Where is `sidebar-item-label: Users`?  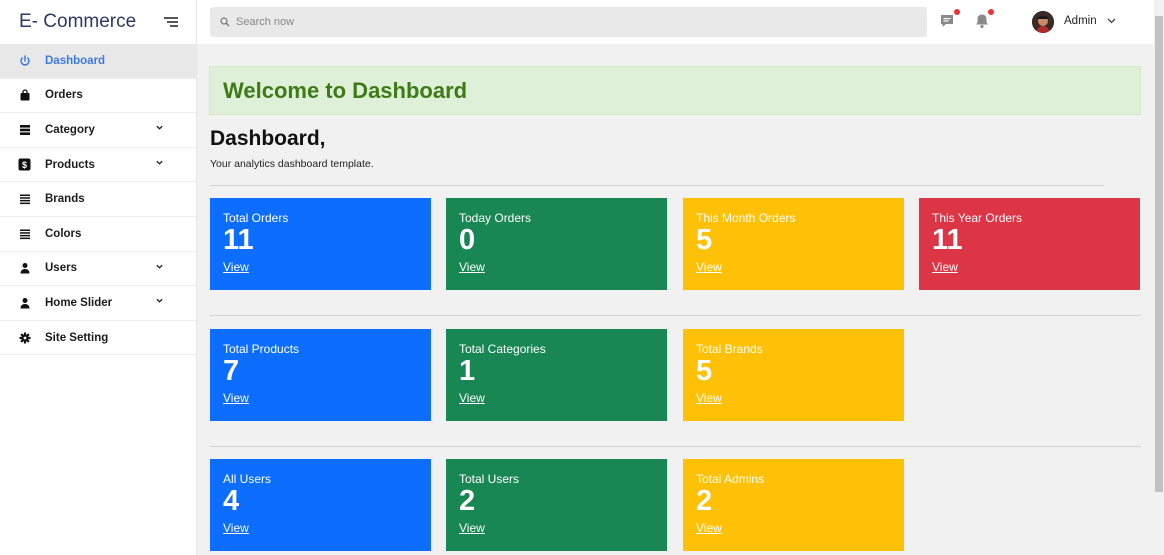 sidebar-item-label: Users is located at coordinates (61, 268).